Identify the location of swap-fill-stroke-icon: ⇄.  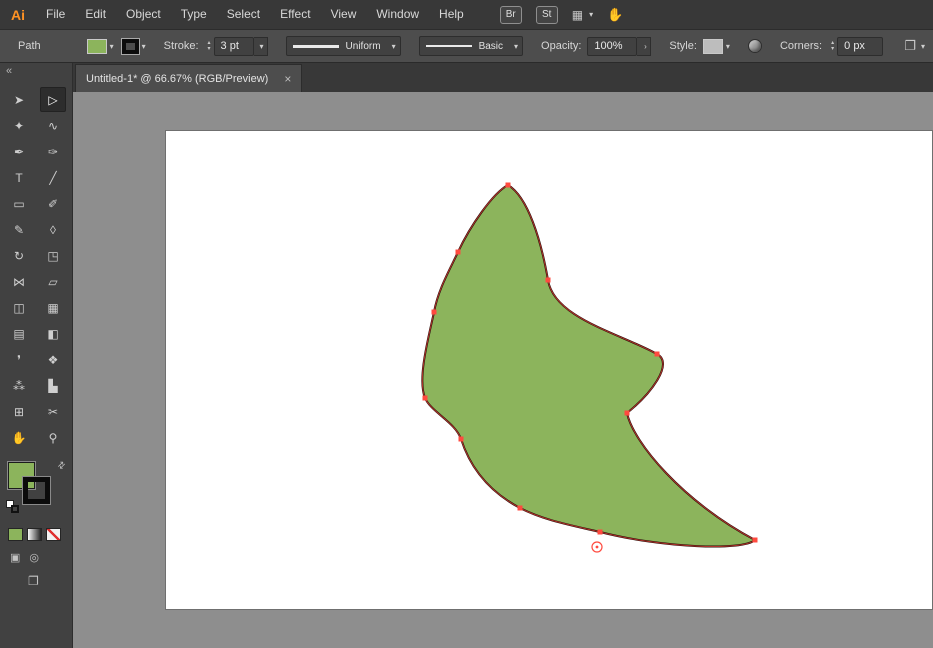
(62, 465).